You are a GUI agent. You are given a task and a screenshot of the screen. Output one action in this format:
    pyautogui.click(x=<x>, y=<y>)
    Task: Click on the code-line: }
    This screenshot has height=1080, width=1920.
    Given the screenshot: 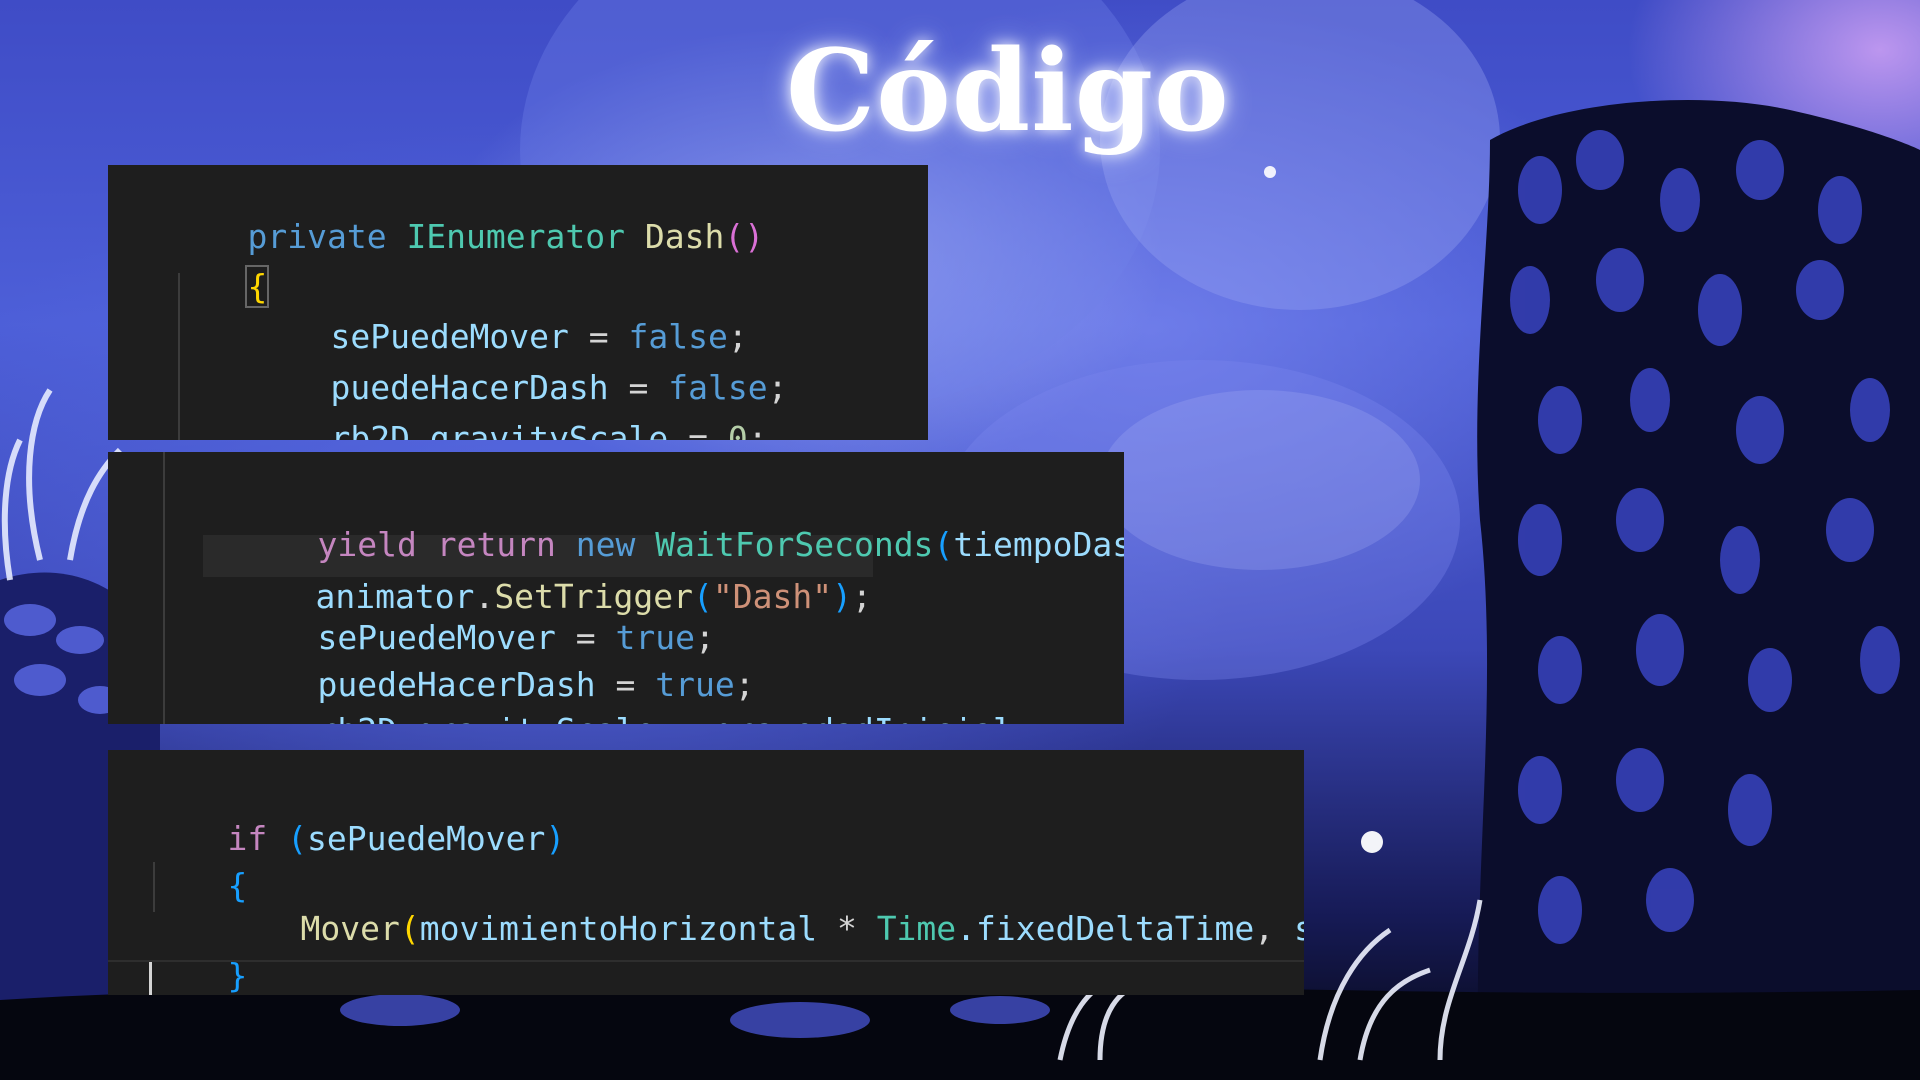 What is the action you would take?
    pyautogui.click(x=237, y=975)
    